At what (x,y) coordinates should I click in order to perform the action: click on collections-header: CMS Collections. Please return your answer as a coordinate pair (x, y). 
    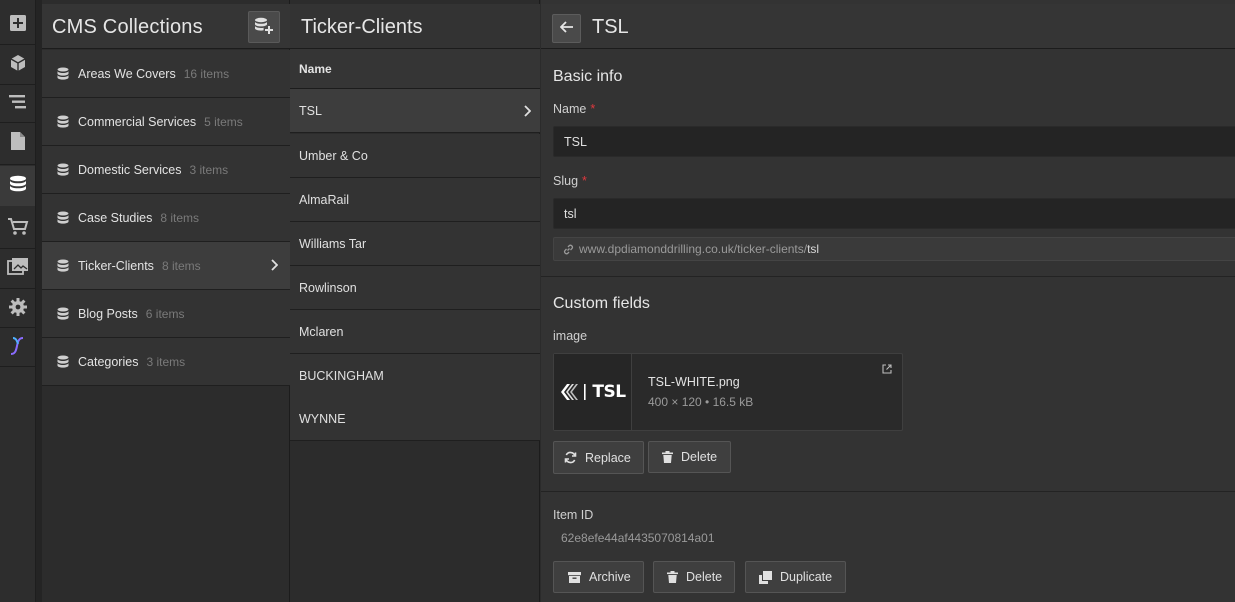
    Looking at the image, I should click on (166, 26).